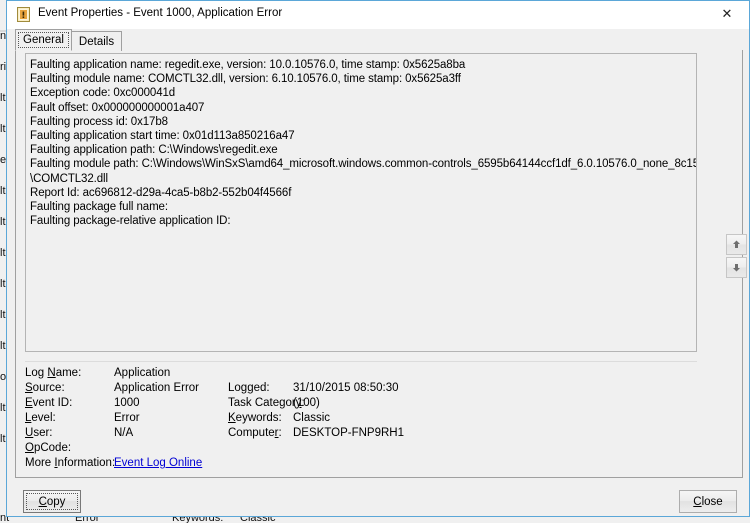  What do you see at coordinates (365, 404) in the screenshot?
I see `details-row: Event ID: 1000 Task Category: (100)` at bounding box center [365, 404].